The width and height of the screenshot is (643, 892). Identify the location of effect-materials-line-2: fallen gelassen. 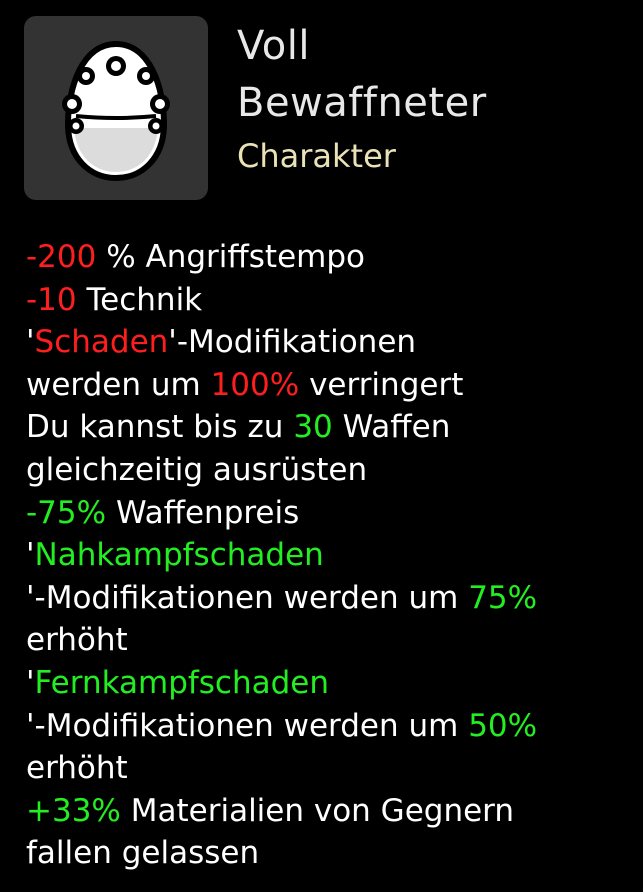
(331, 853).